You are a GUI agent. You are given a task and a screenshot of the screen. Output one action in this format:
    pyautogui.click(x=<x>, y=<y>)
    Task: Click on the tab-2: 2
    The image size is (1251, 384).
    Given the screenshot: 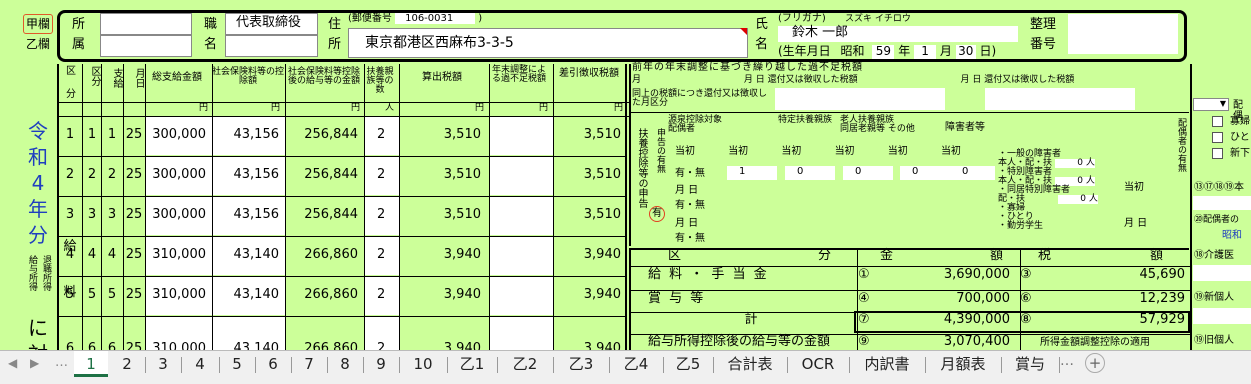 What is the action you would take?
    pyautogui.click(x=127, y=364)
    